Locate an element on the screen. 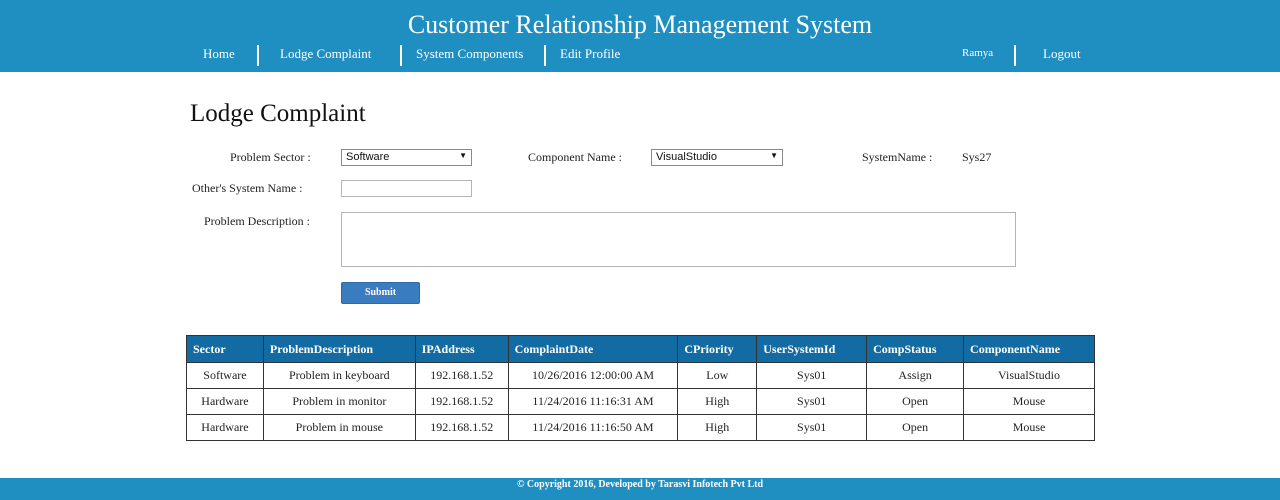 The height and width of the screenshot is (500, 1280). nav-logout: Logout is located at coordinates (1062, 54).